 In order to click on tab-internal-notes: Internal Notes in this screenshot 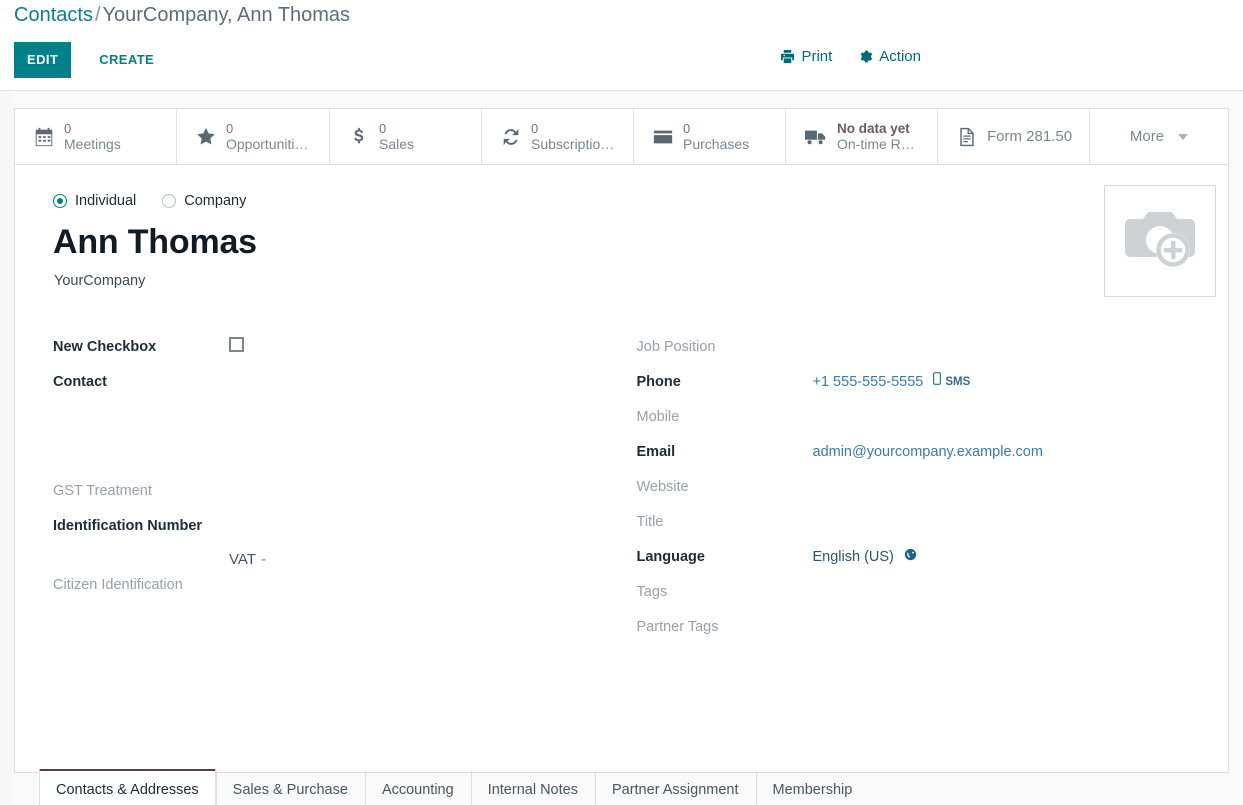, I will do `click(532, 787)`.